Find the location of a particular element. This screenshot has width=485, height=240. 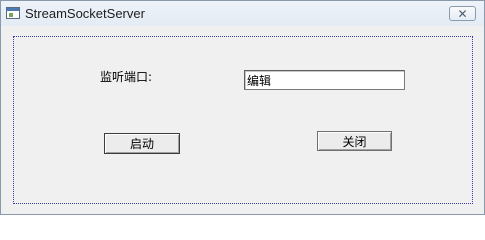

start-button: 启动 is located at coordinates (142, 143).